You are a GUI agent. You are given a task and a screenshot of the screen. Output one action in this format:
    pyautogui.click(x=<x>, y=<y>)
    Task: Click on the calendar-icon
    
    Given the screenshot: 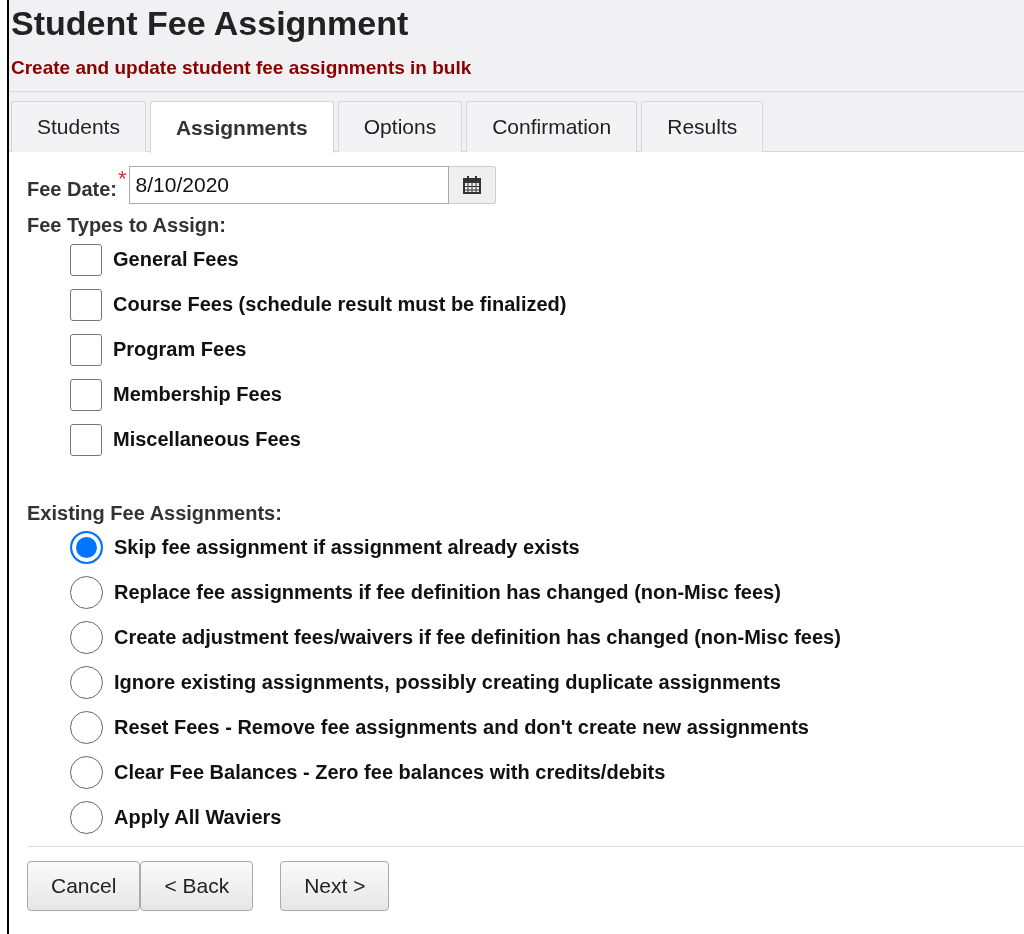 What is the action you would take?
    pyautogui.click(x=471, y=185)
    